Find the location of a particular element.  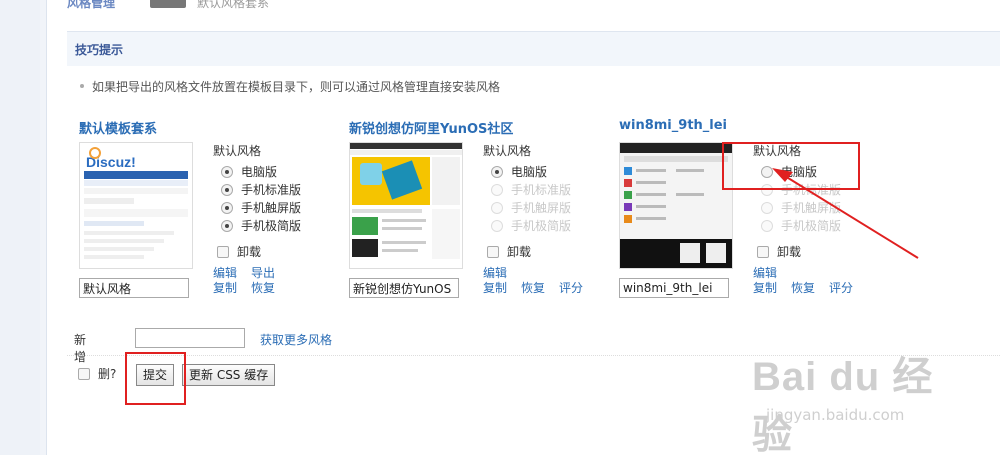

watermark-url: jingyan.baidu.com is located at coordinates (835, 415).